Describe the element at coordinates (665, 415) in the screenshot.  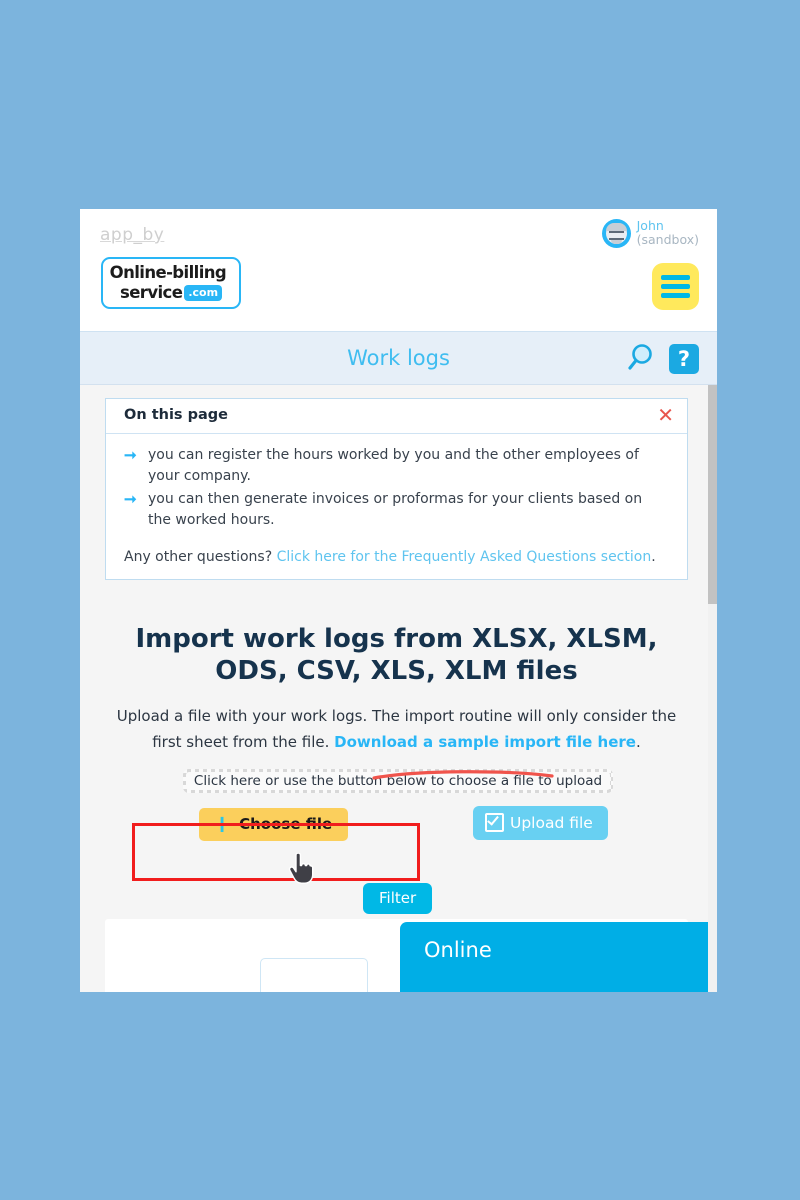
I see `close-icon: ✕` at that location.